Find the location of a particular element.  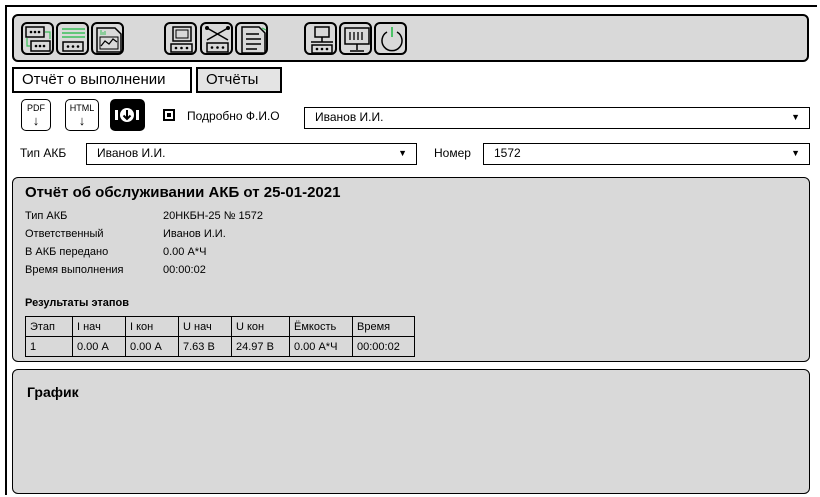

column-header: I кон is located at coordinates (152, 326).